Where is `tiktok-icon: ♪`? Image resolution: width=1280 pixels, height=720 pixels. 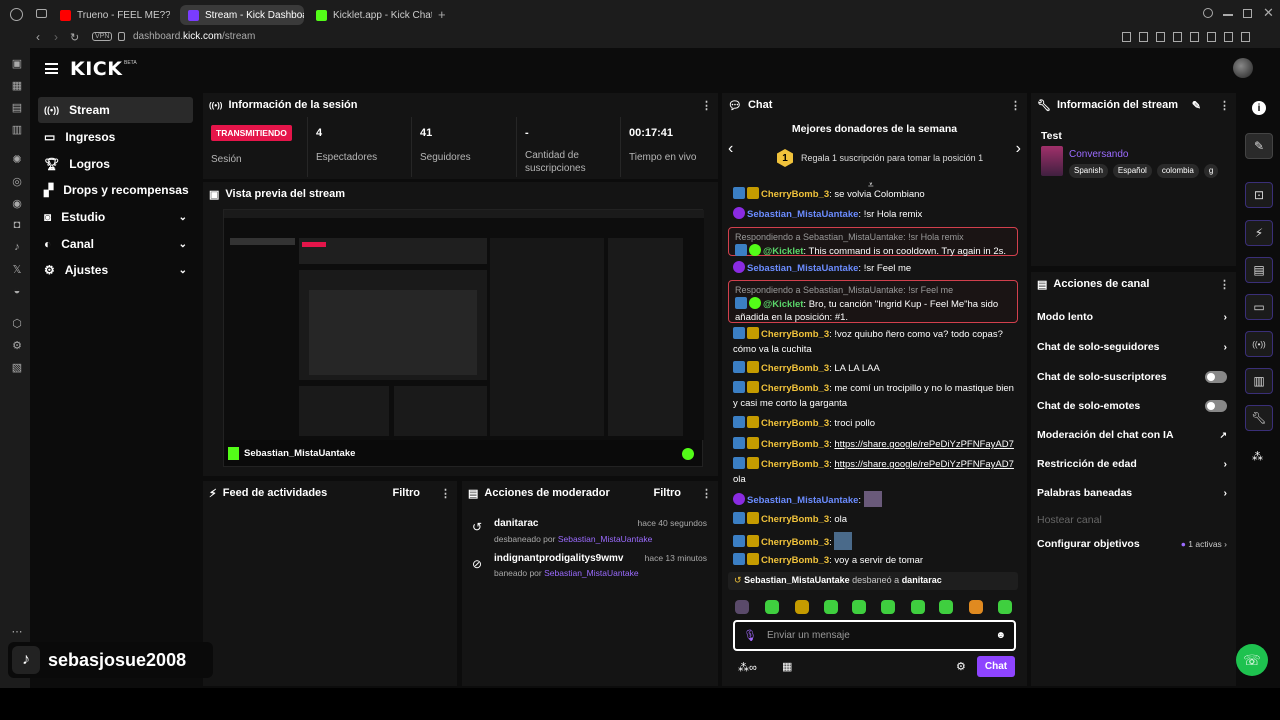
tiktok-icon: ♪ is located at coordinates (17, 247).